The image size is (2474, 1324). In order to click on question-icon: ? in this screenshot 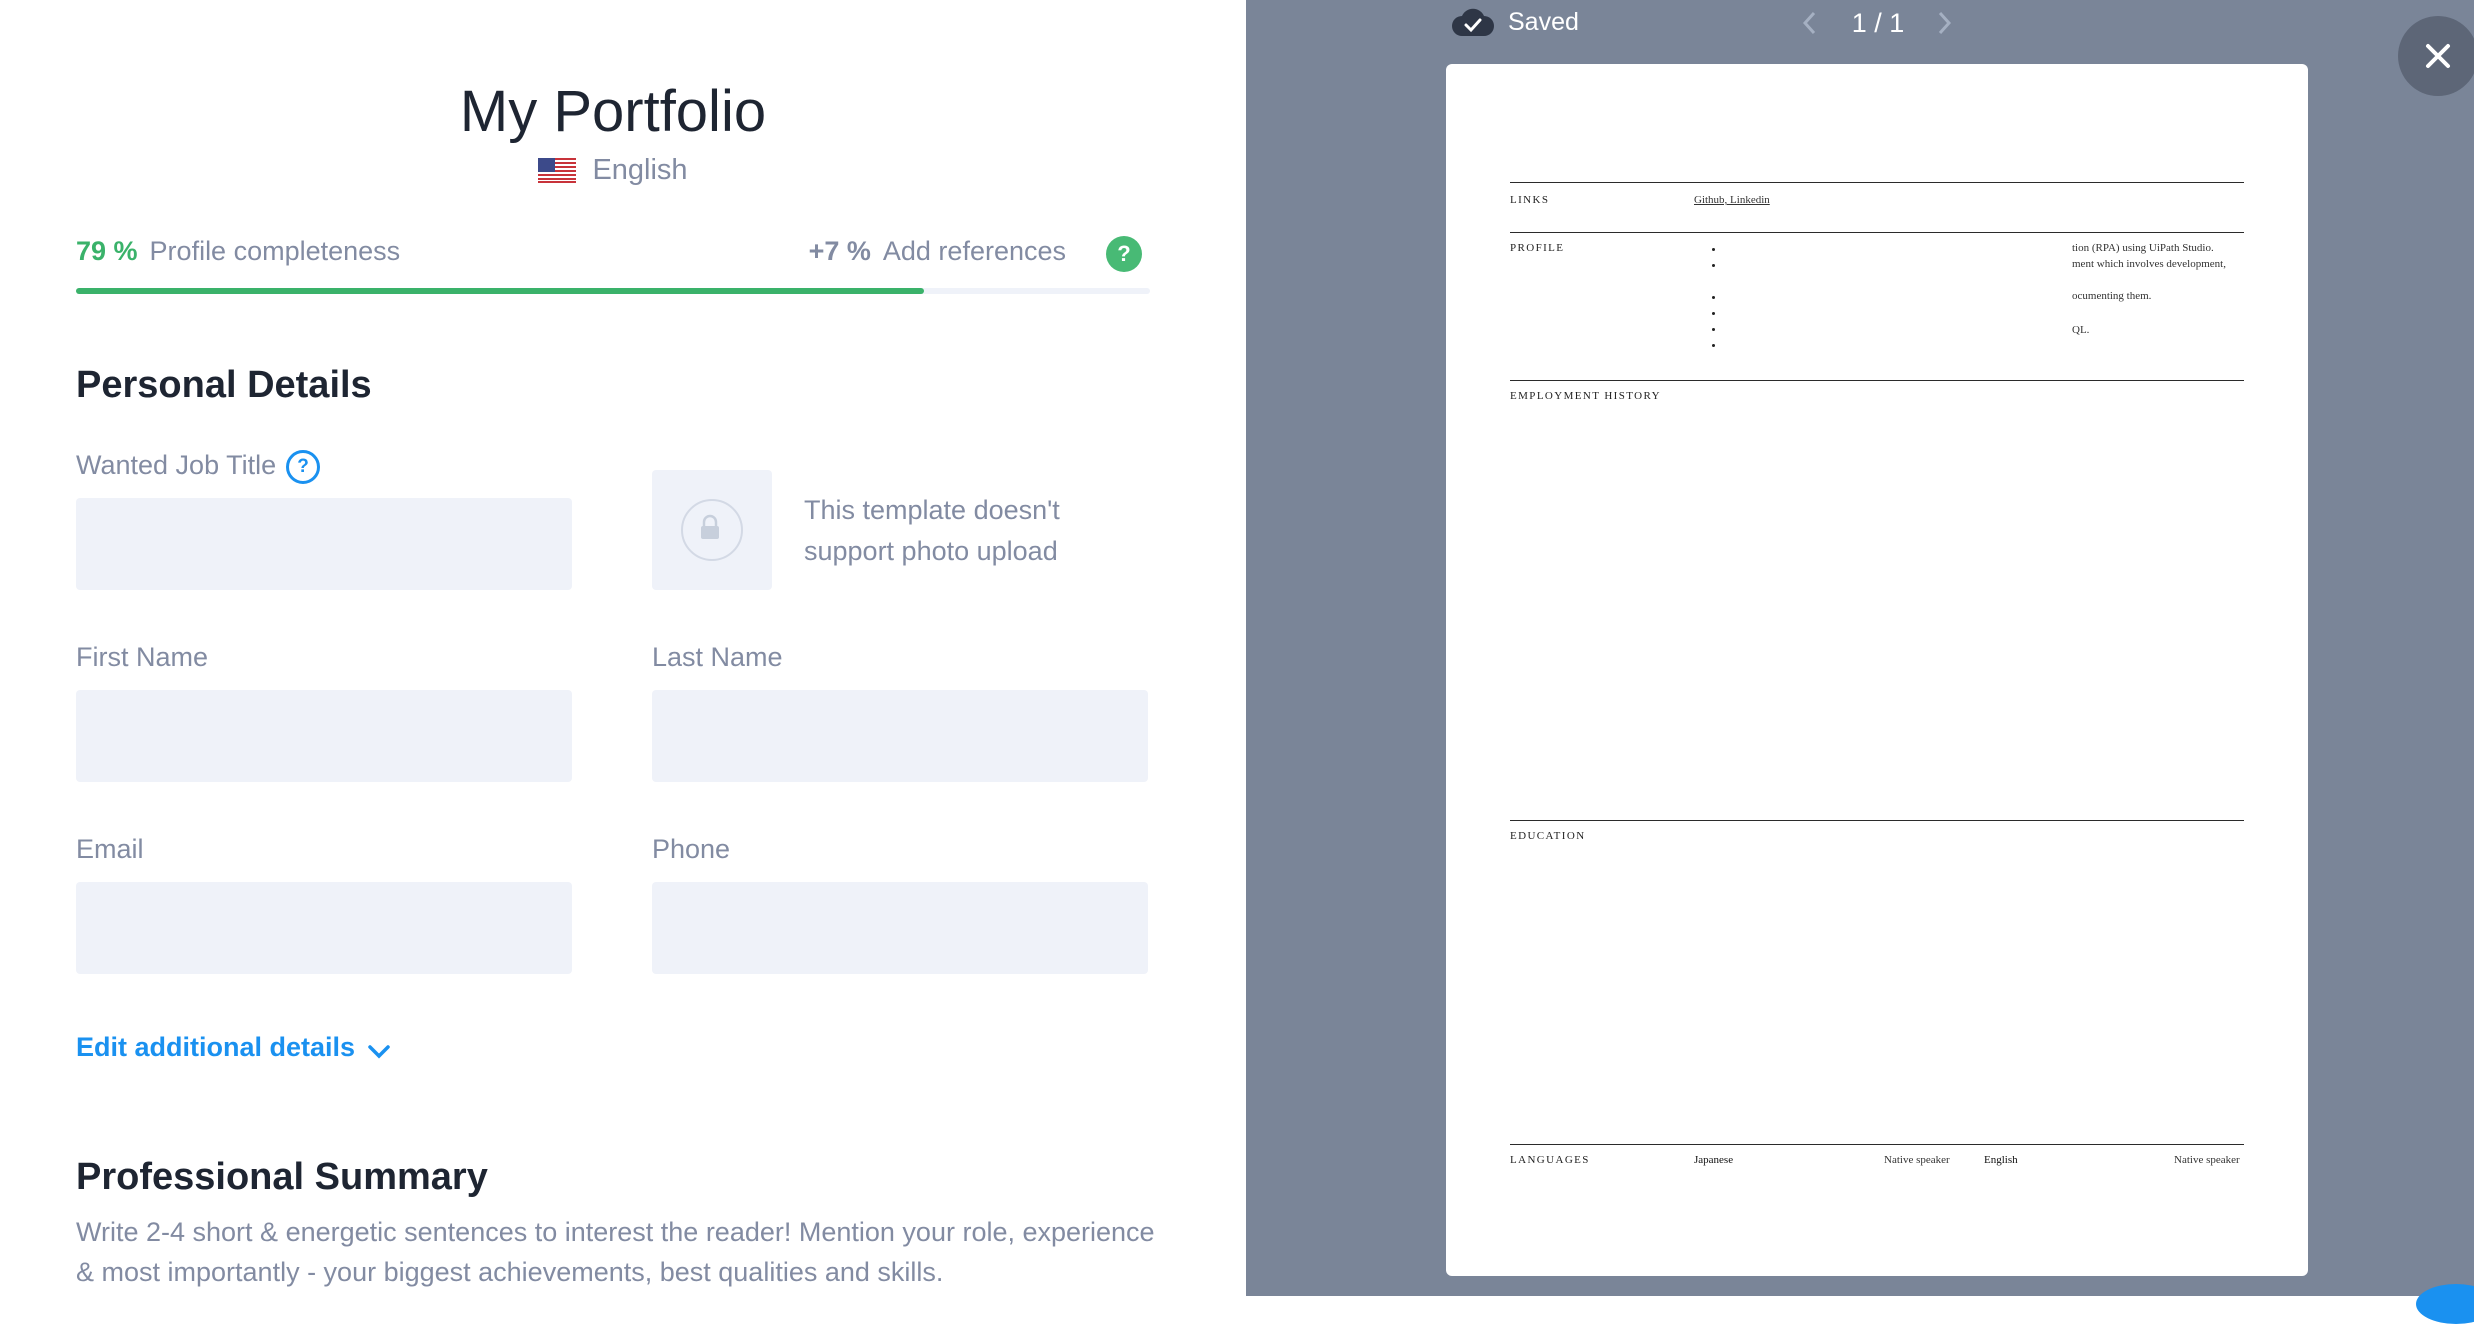, I will do `click(303, 467)`.